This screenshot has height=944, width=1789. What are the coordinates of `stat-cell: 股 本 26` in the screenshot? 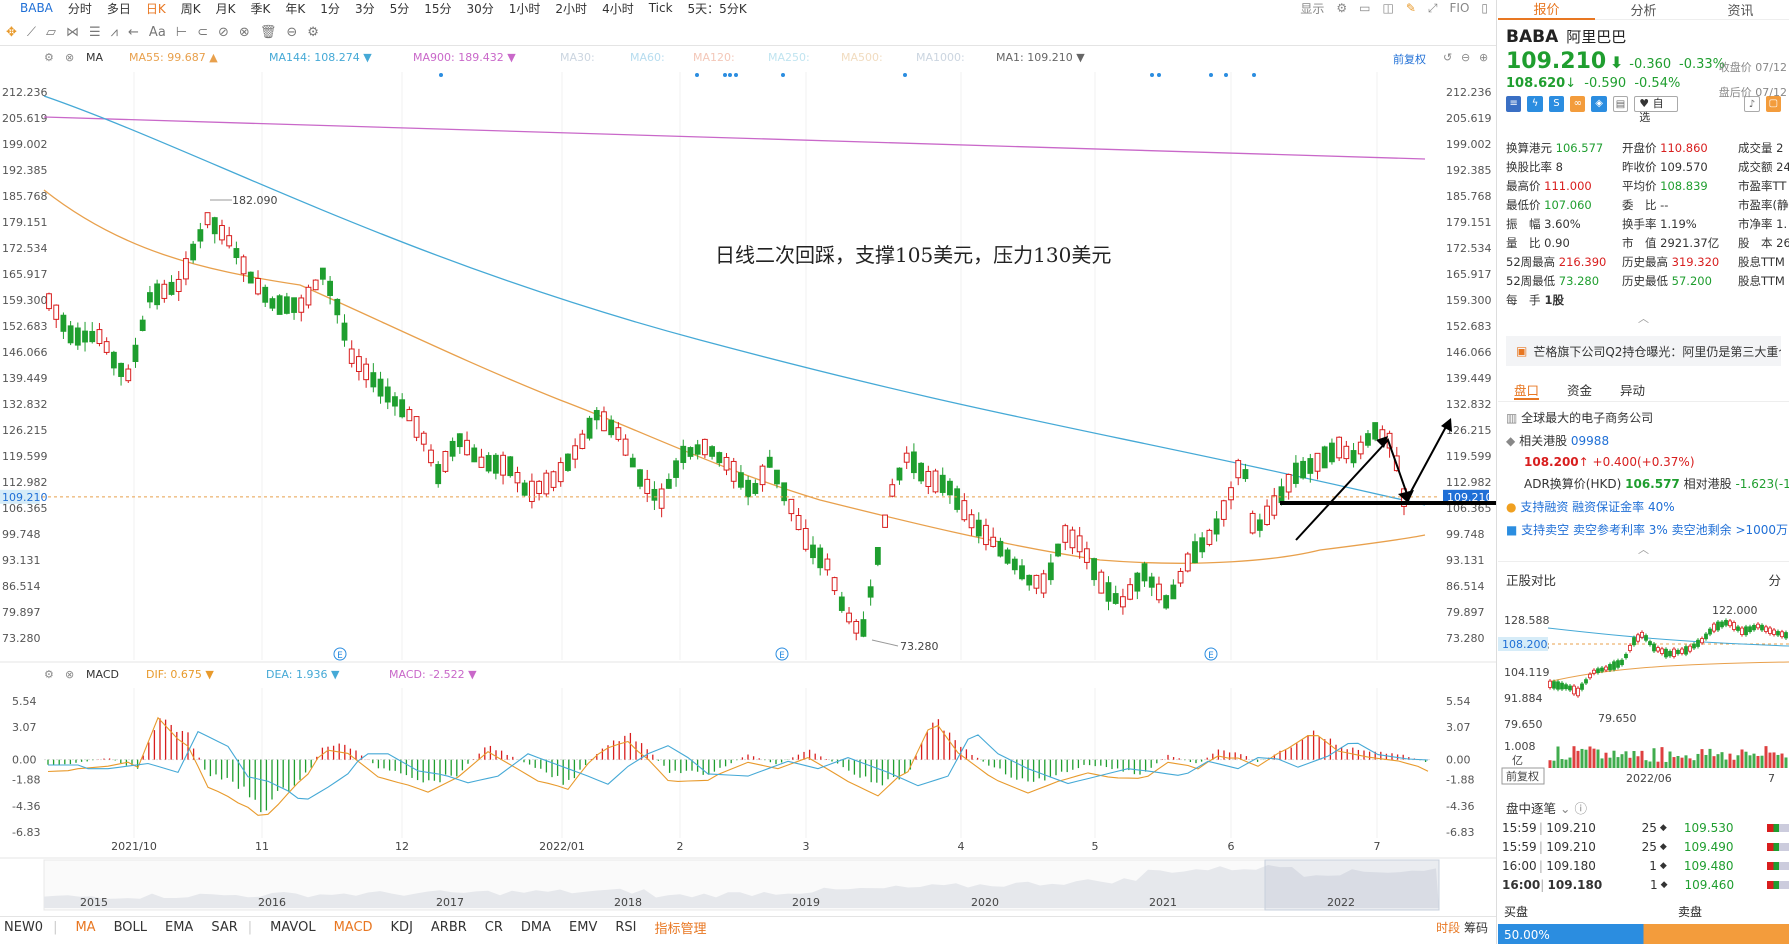 It's located at (1763, 243).